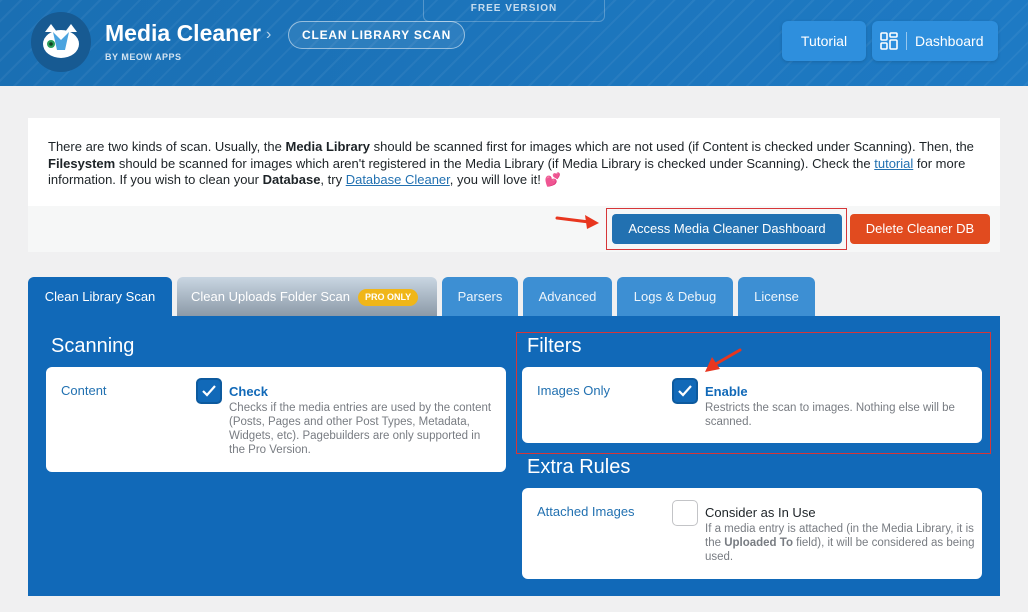  I want to click on attached-images-label: Attached Images, so click(586, 511).